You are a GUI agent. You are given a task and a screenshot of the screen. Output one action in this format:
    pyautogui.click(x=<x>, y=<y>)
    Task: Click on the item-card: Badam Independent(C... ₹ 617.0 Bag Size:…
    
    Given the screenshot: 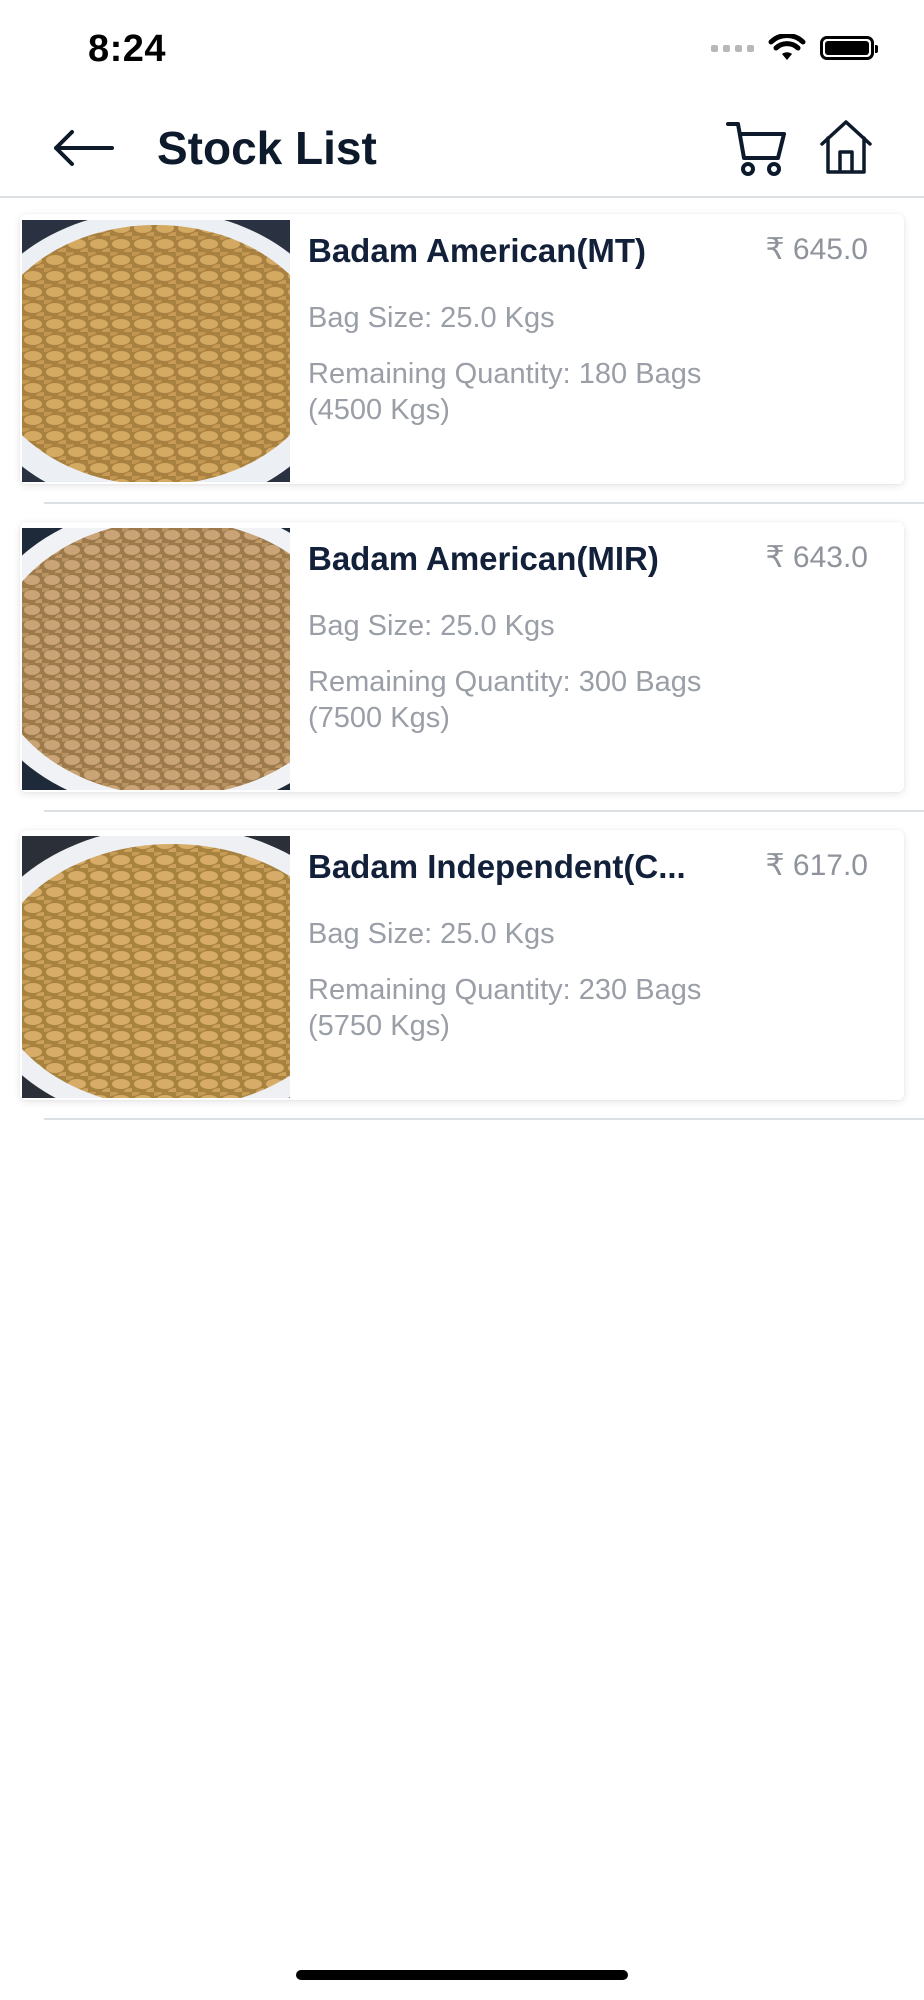 What is the action you would take?
    pyautogui.click(x=462, y=965)
    